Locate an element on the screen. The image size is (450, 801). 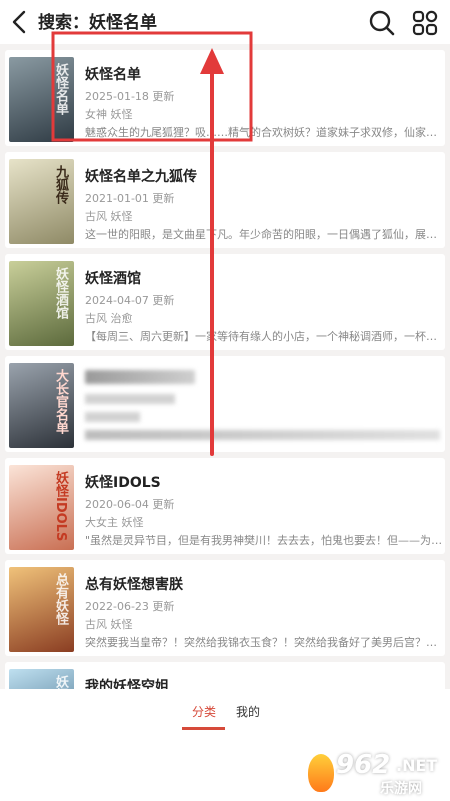
site-watermark: 962 .NET 乐游网 is located at coordinates (378, 773).